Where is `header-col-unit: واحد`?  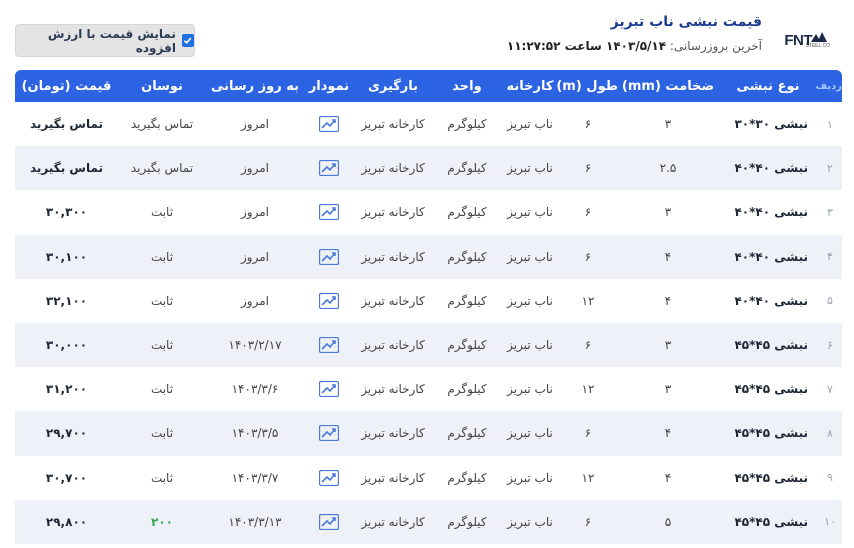
header-col-unit: واحد is located at coordinates (467, 86).